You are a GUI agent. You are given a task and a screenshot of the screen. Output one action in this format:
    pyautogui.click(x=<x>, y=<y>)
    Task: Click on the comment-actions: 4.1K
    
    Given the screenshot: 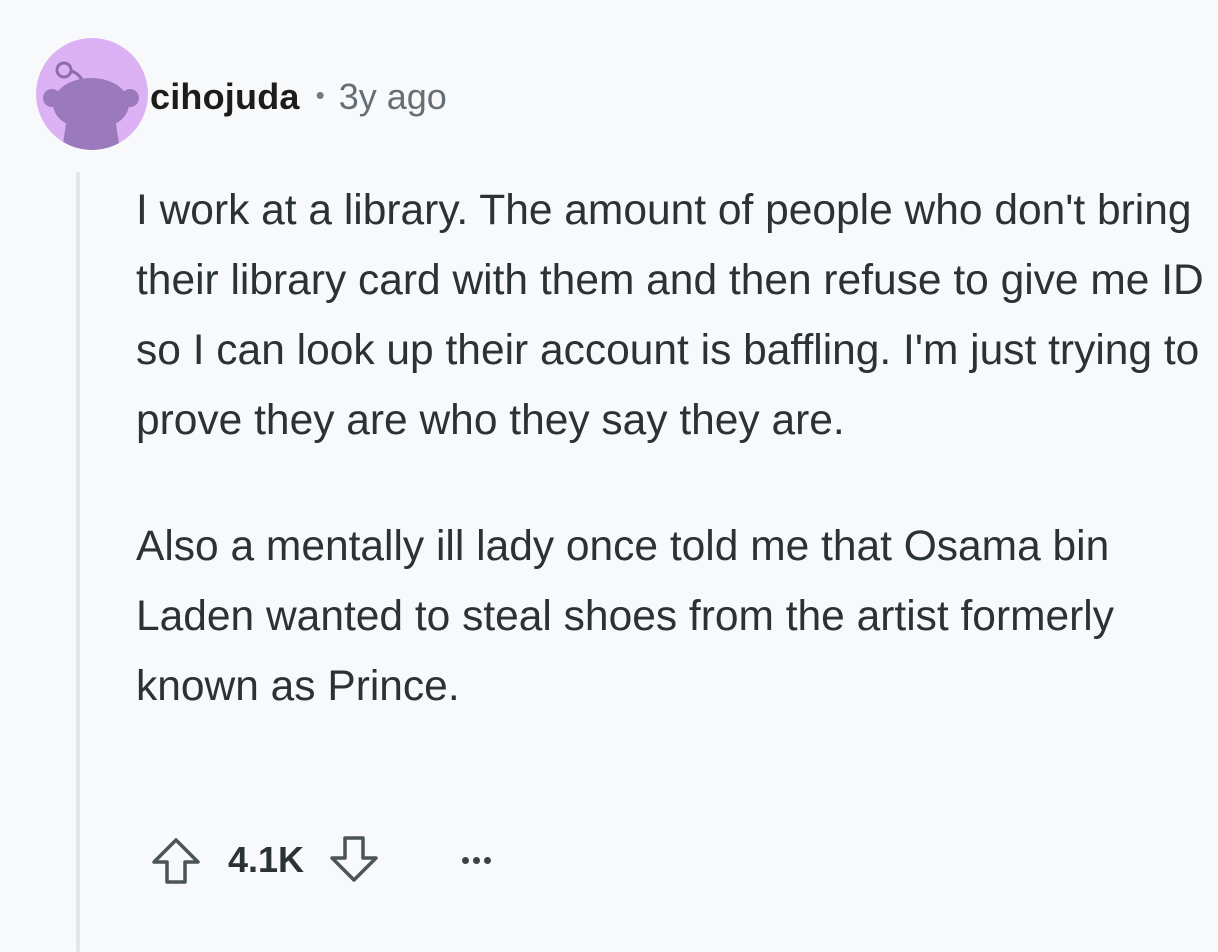 What is the action you would take?
    pyautogui.click(x=319, y=860)
    